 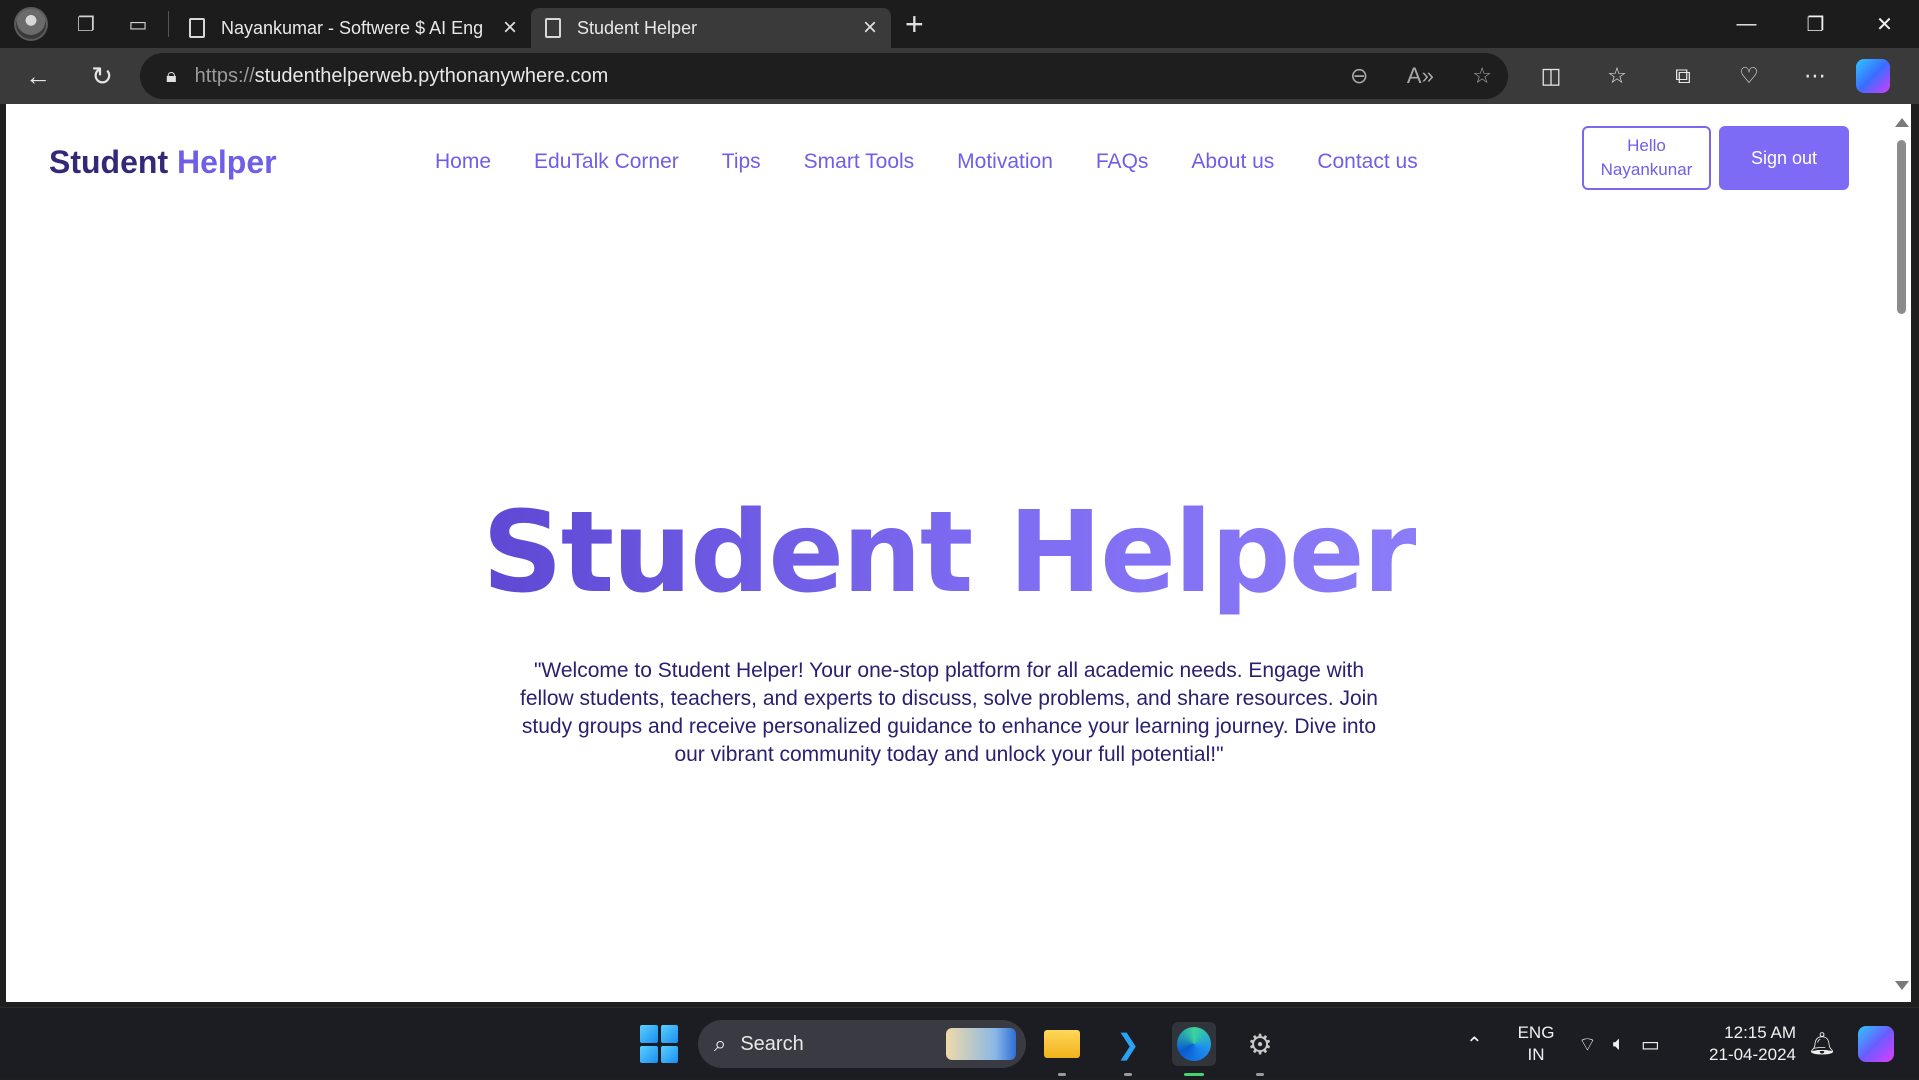 I want to click on clock-date: 21-04-2024, so click(x=1752, y=1054).